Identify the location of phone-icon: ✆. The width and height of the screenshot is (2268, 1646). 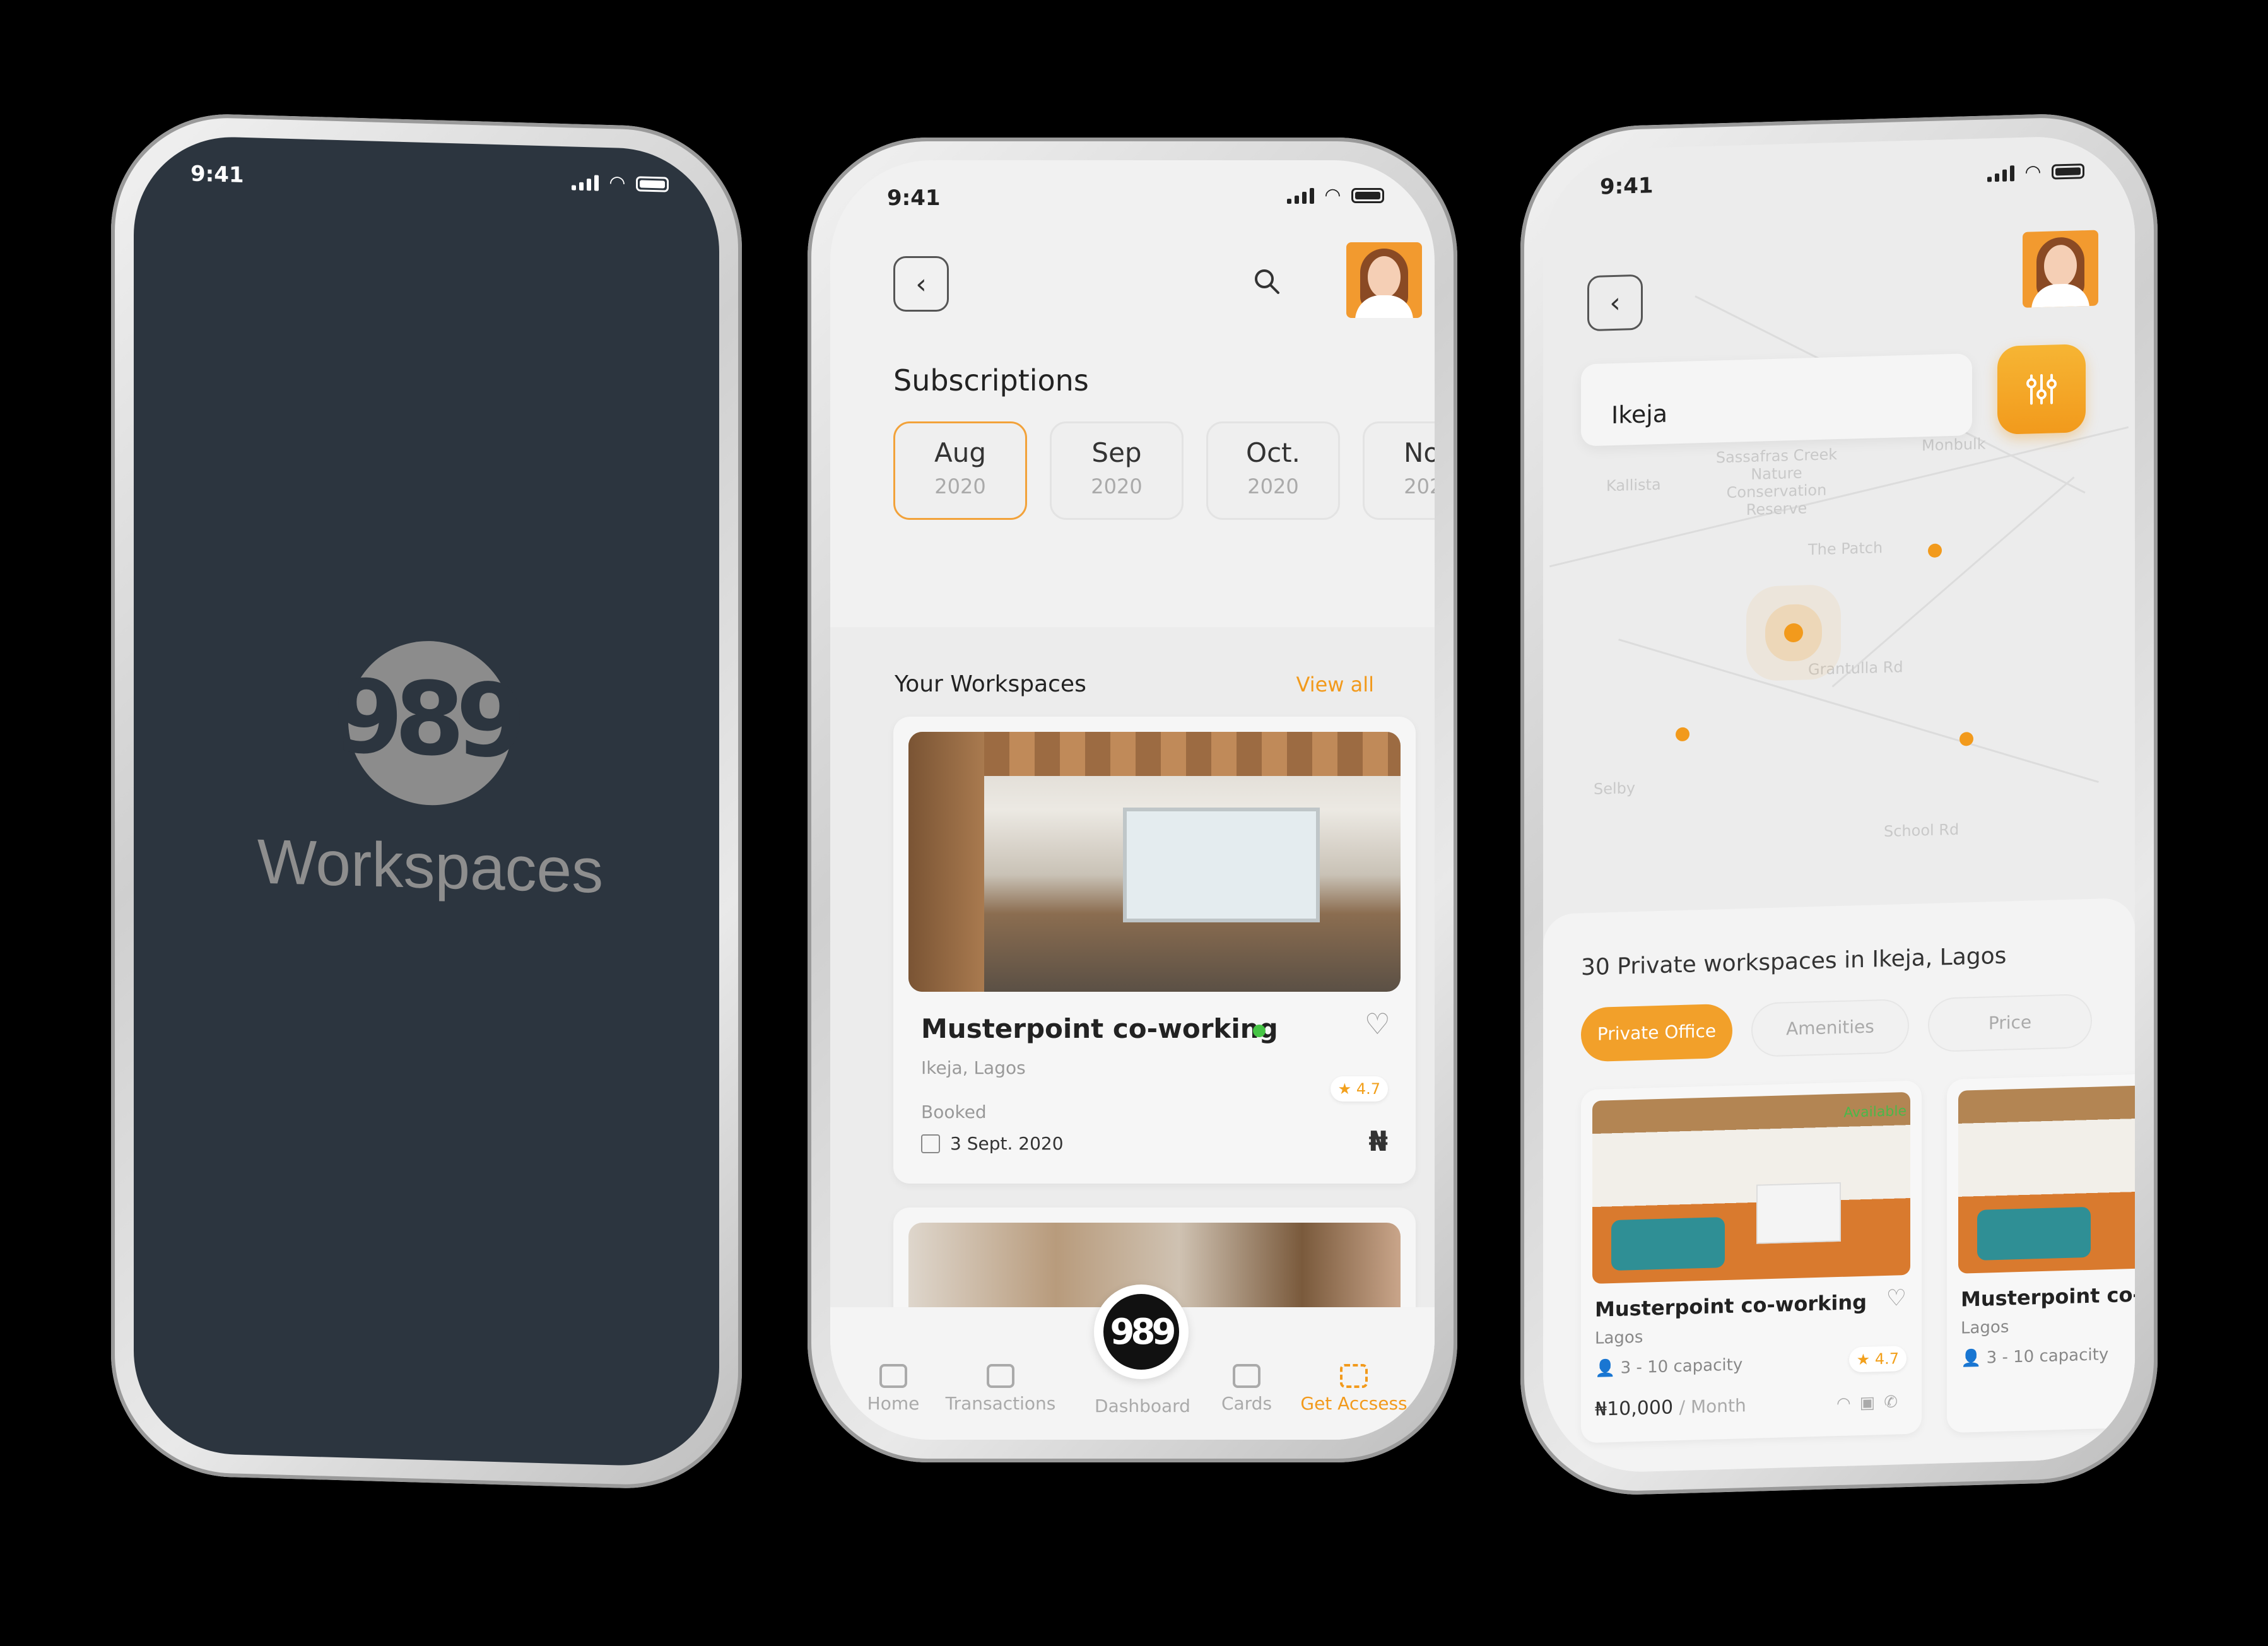
(1895, 1402).